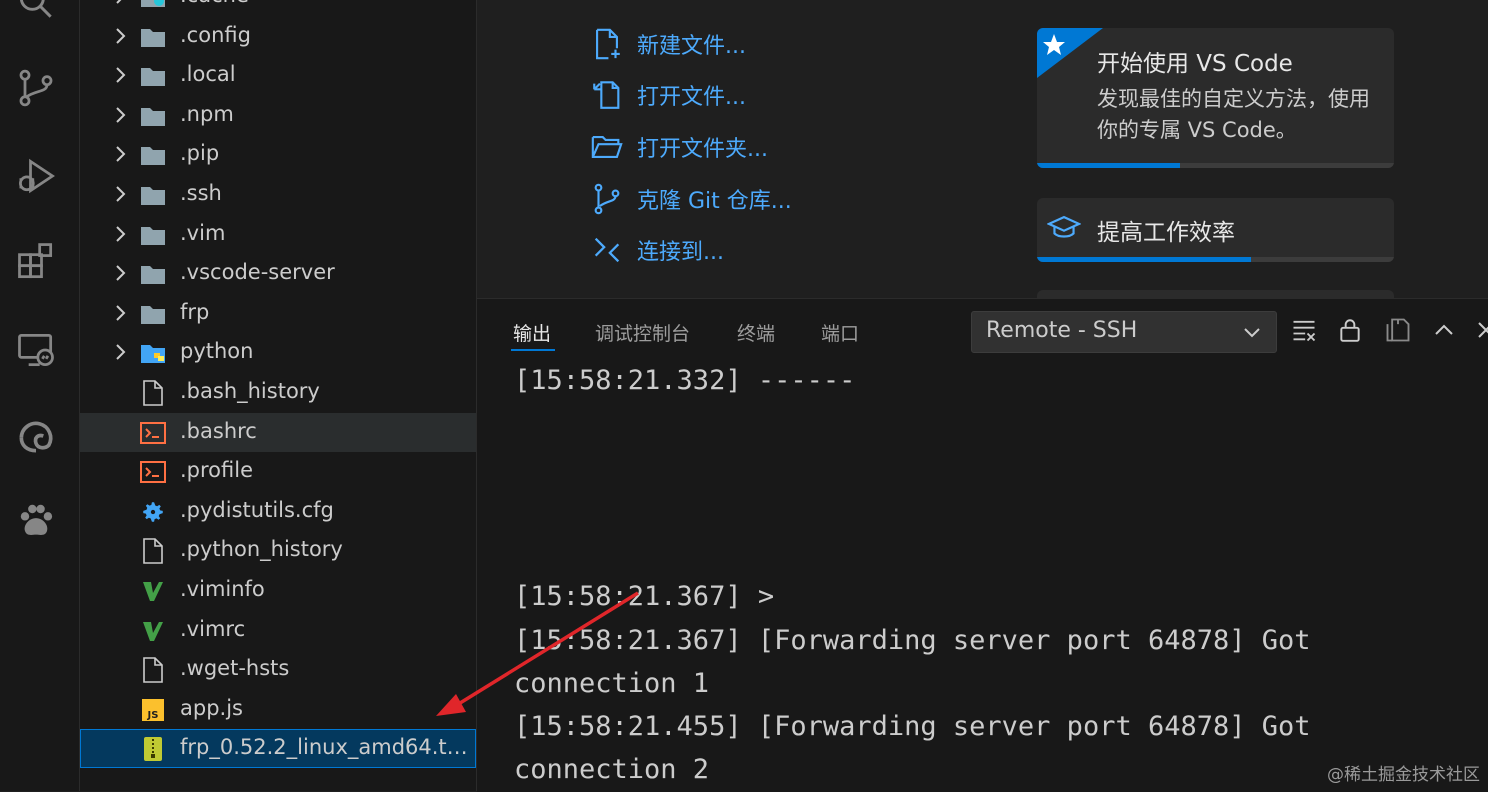 The height and width of the screenshot is (792, 1488). I want to click on file-item: .wget-hsts, so click(278, 669).